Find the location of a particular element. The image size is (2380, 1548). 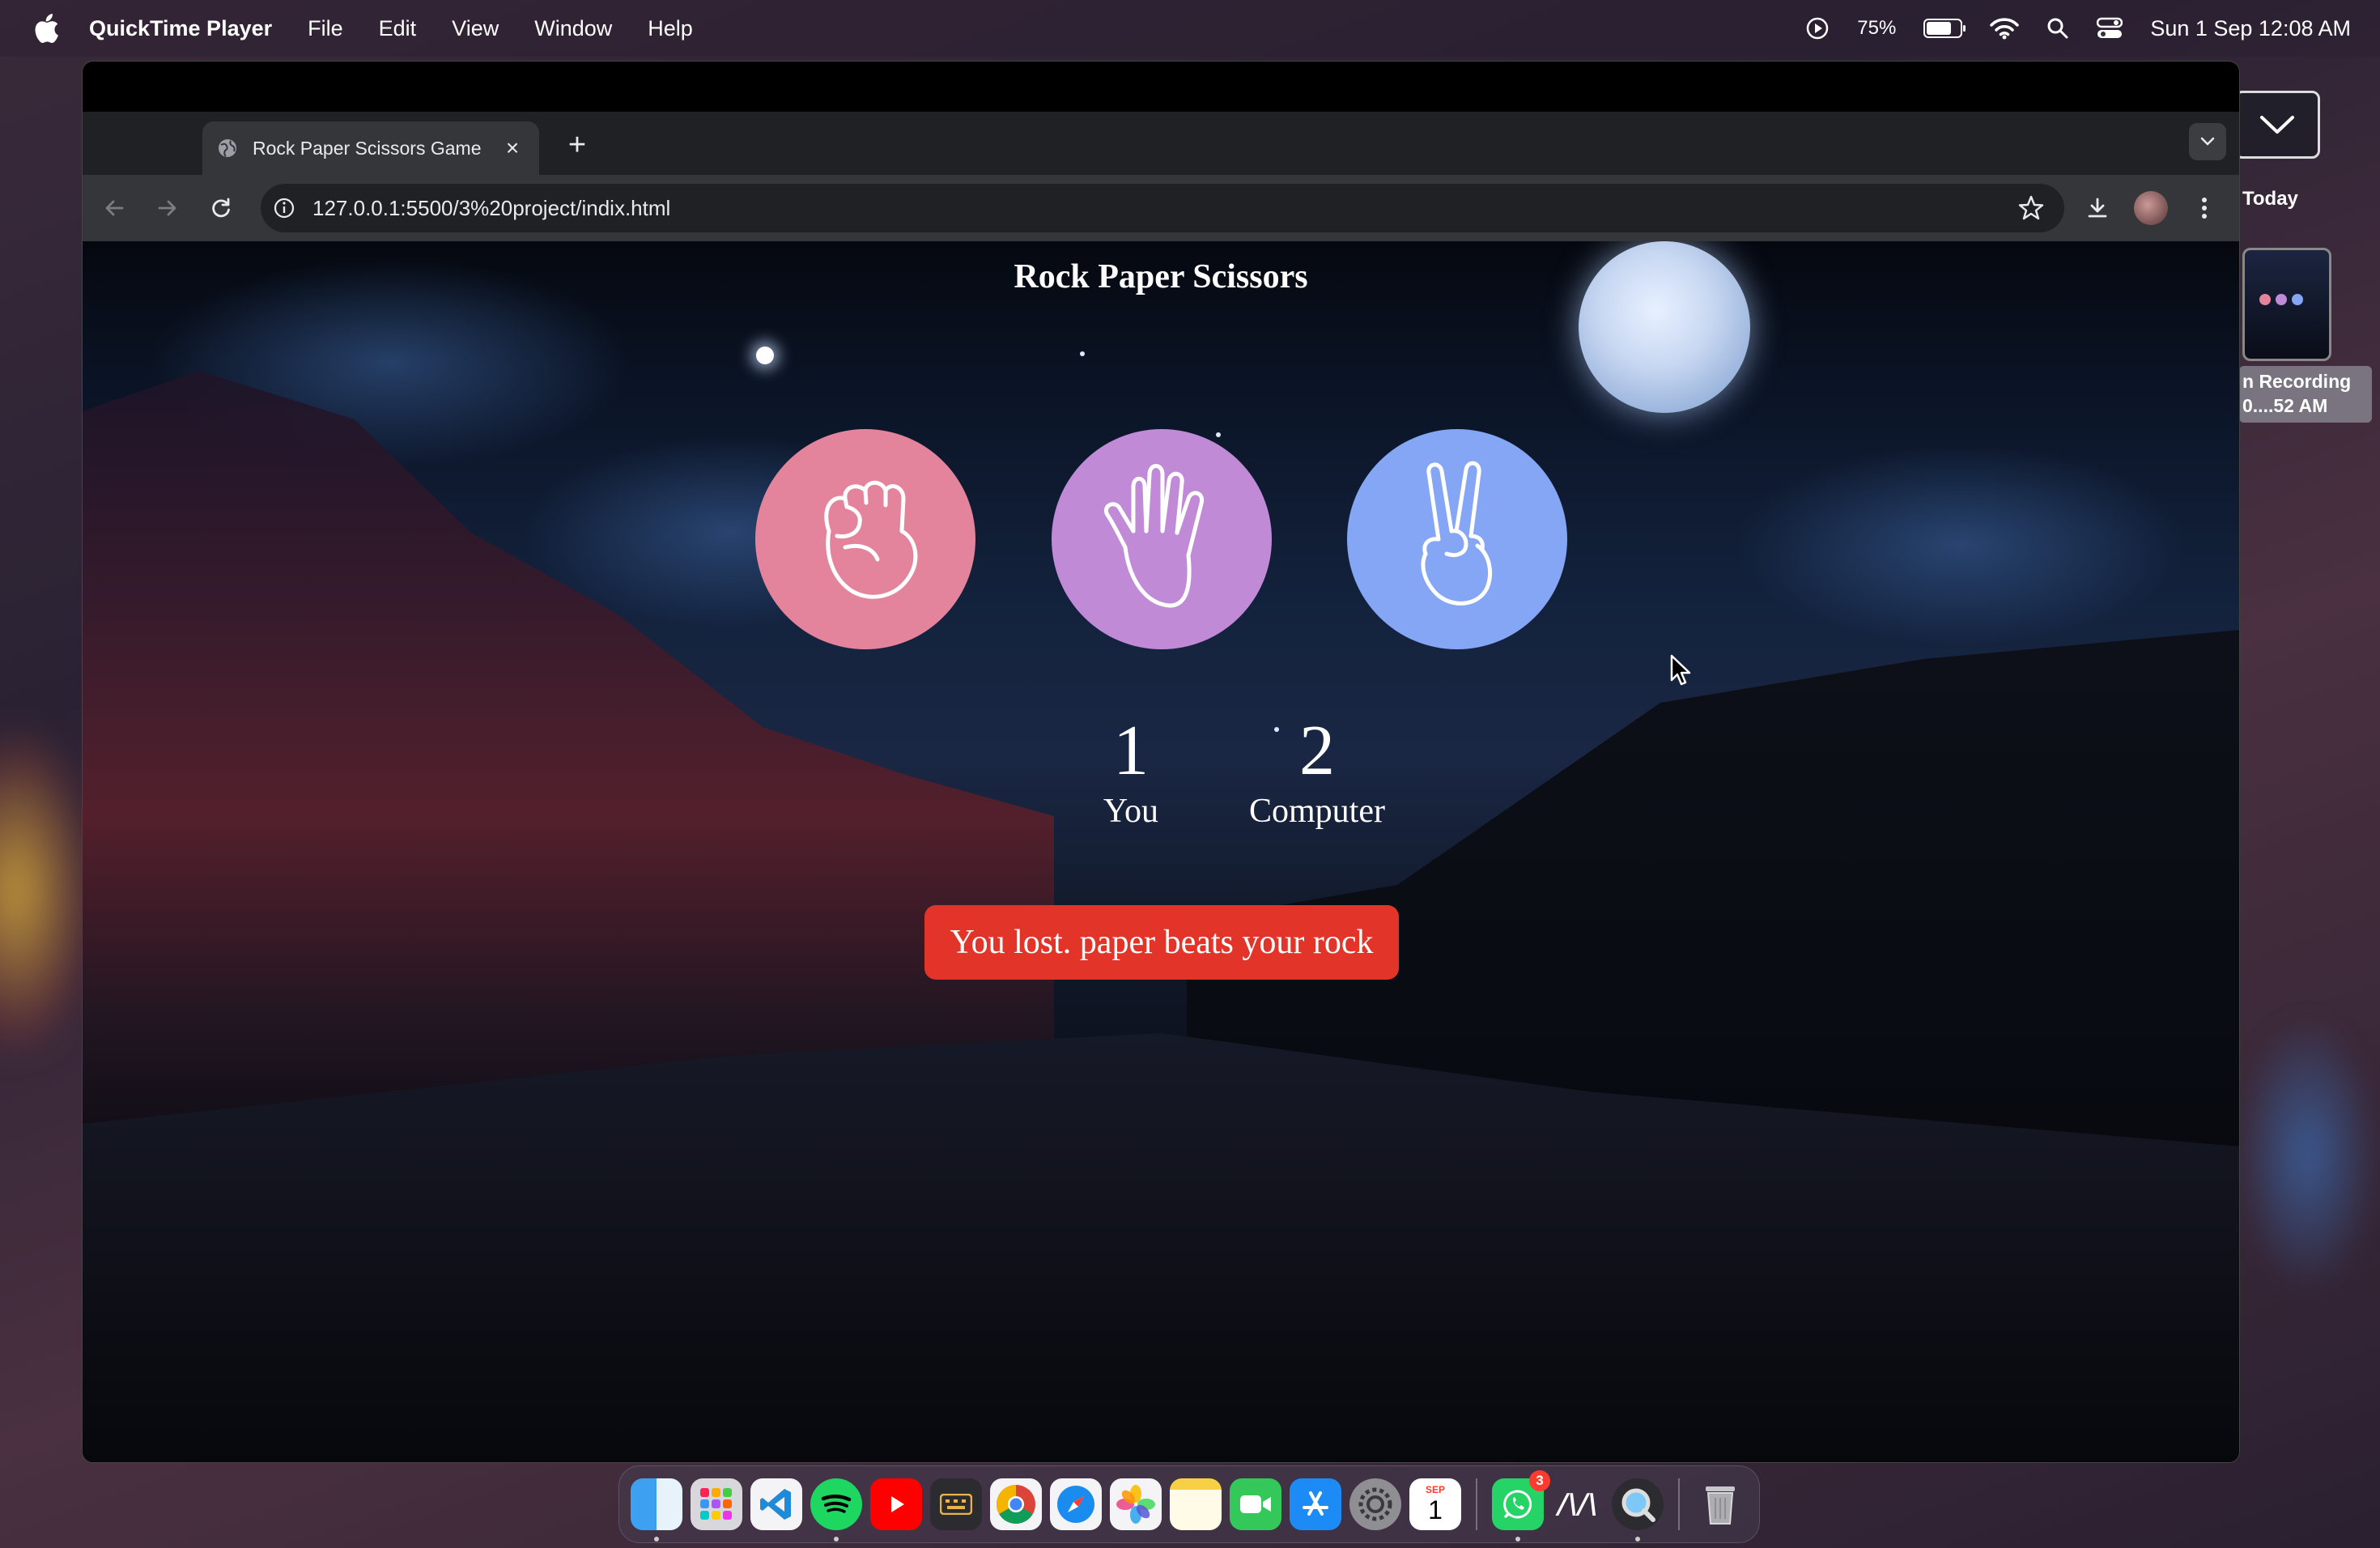

menu-file: File is located at coordinates (326, 29).